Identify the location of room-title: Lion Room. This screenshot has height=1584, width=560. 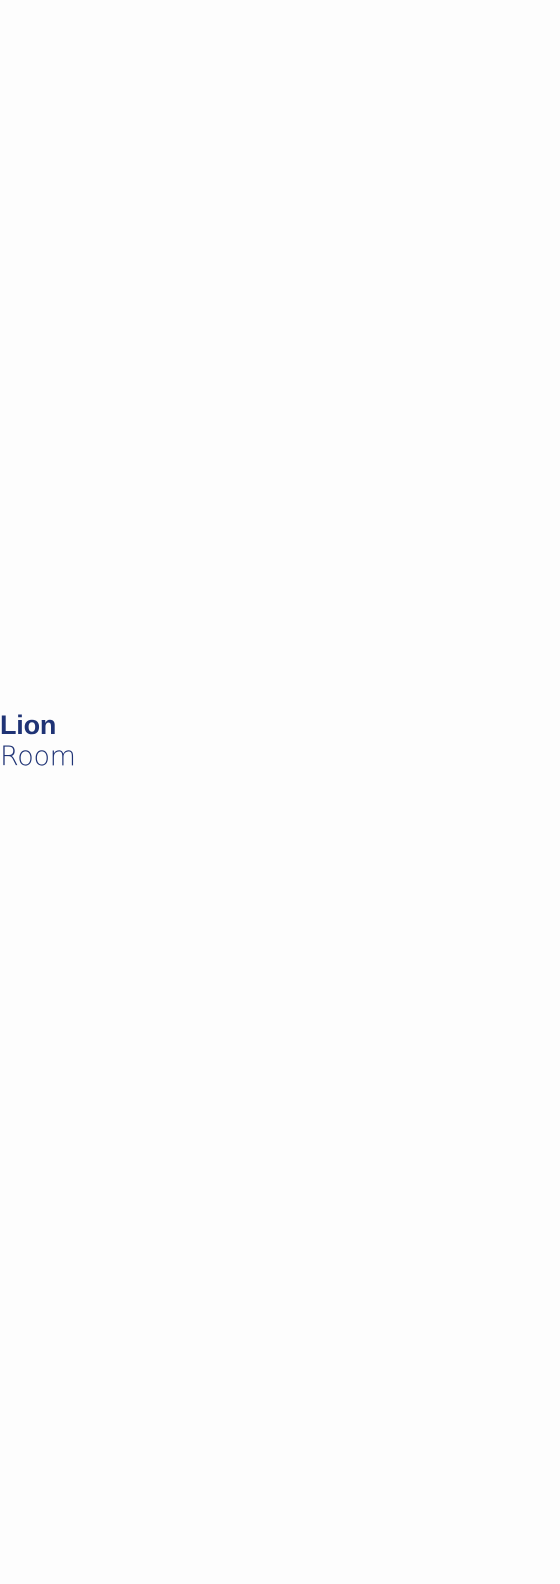
(38, 741).